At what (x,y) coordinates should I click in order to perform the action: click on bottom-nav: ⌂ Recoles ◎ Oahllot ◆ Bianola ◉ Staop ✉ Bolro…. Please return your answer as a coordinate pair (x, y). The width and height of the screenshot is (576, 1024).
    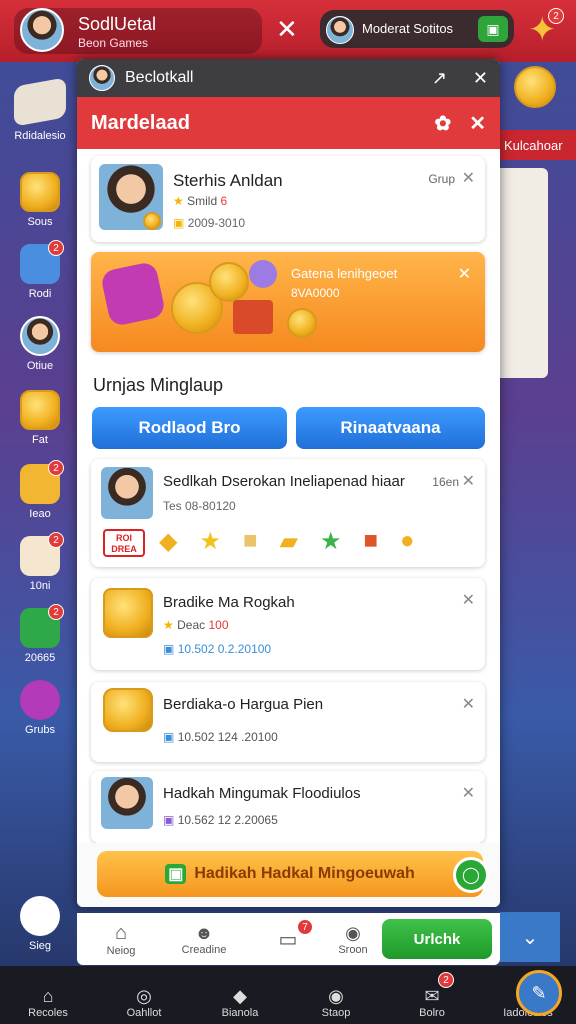
    Looking at the image, I should click on (288, 995).